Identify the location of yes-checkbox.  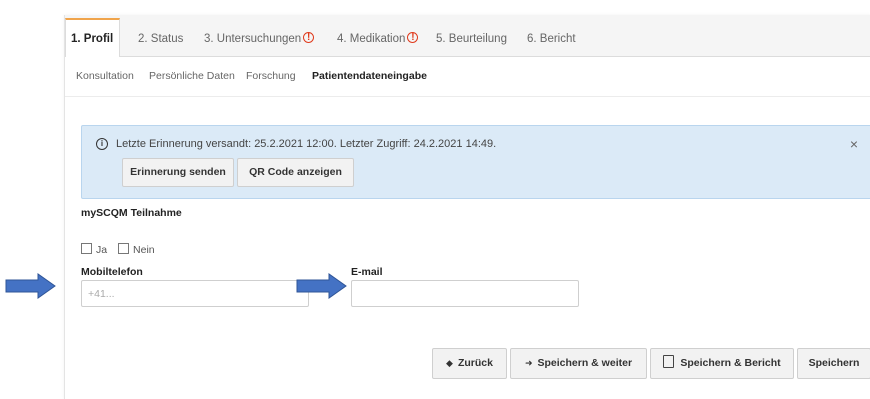
(86, 248).